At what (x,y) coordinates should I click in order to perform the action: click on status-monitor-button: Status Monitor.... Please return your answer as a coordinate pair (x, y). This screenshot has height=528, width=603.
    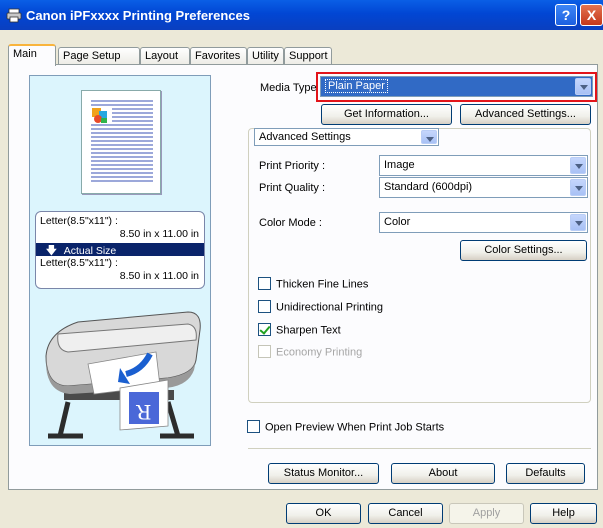
    Looking at the image, I should click on (323, 473).